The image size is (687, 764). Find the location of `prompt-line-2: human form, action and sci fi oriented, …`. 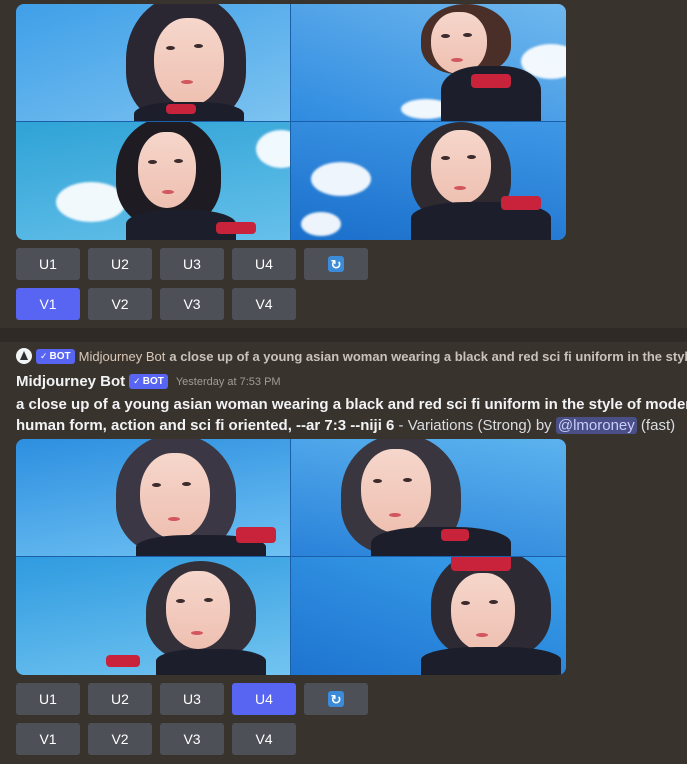

prompt-line-2: human form, action and sci fi oriented, … is located at coordinates (205, 425).